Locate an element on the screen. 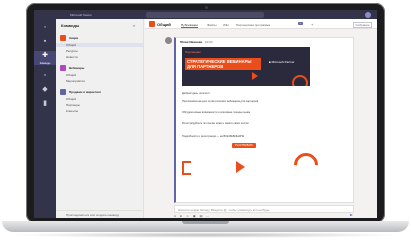 This screenshot has height=241, width=411. add-tab-icon: + is located at coordinates (312, 24).